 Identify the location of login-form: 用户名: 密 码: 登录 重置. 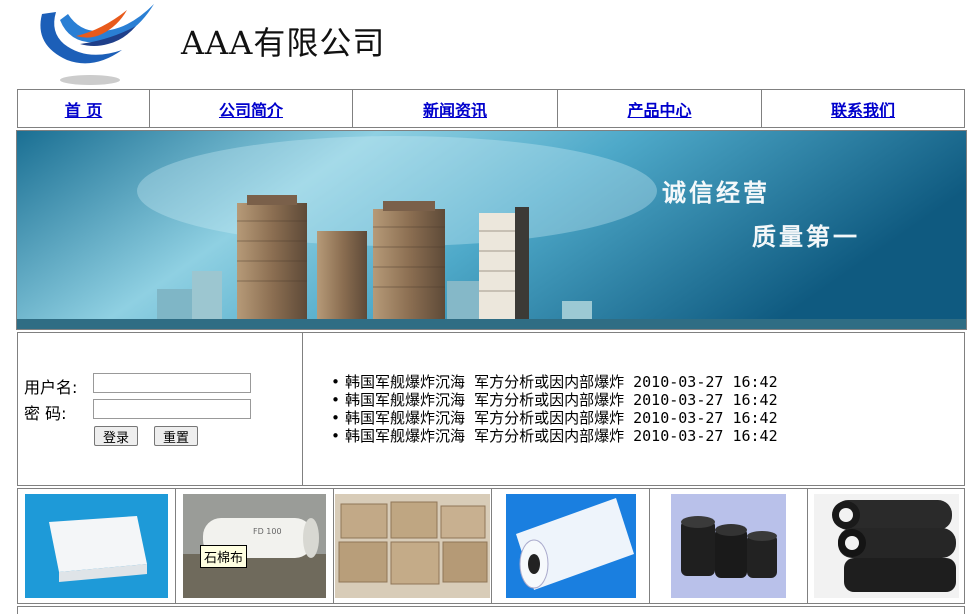
(160, 409).